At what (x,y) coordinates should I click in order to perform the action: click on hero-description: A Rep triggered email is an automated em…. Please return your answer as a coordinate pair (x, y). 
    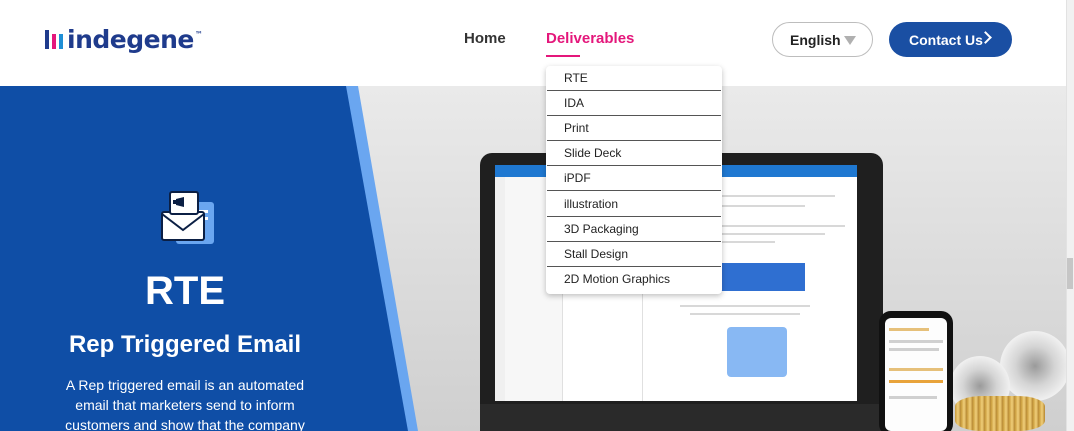
    Looking at the image, I should click on (185, 404).